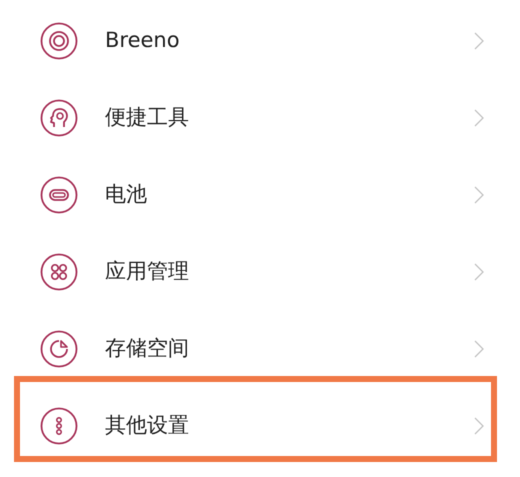 Image resolution: width=520 pixels, height=477 pixels. Describe the element at coordinates (59, 195) in the screenshot. I see `battery-icon` at that location.